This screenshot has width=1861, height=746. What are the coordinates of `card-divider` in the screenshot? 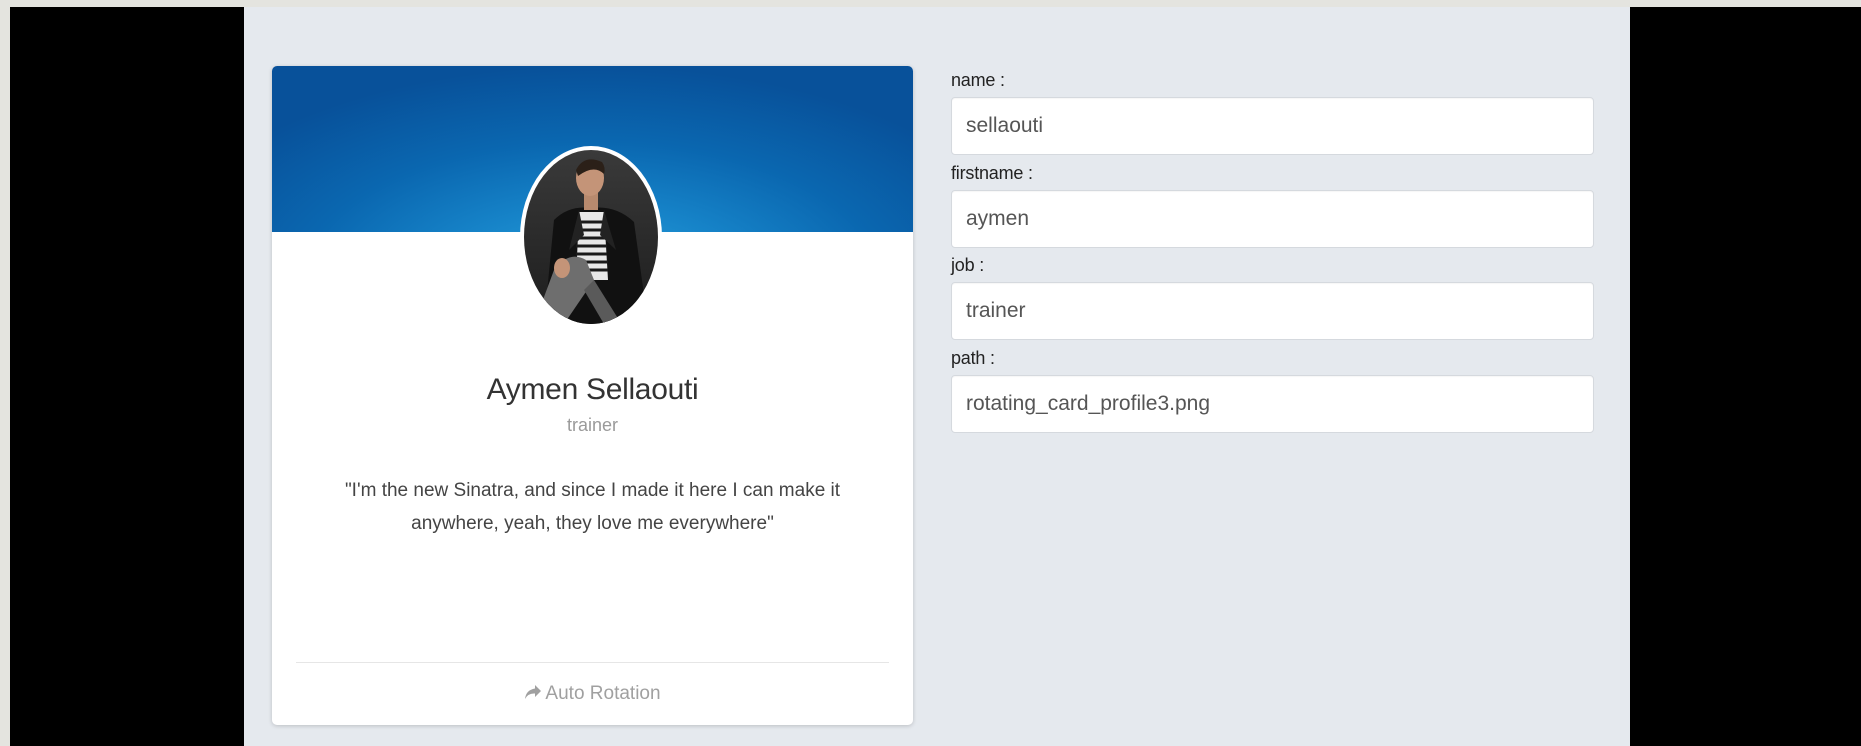 It's located at (592, 662).